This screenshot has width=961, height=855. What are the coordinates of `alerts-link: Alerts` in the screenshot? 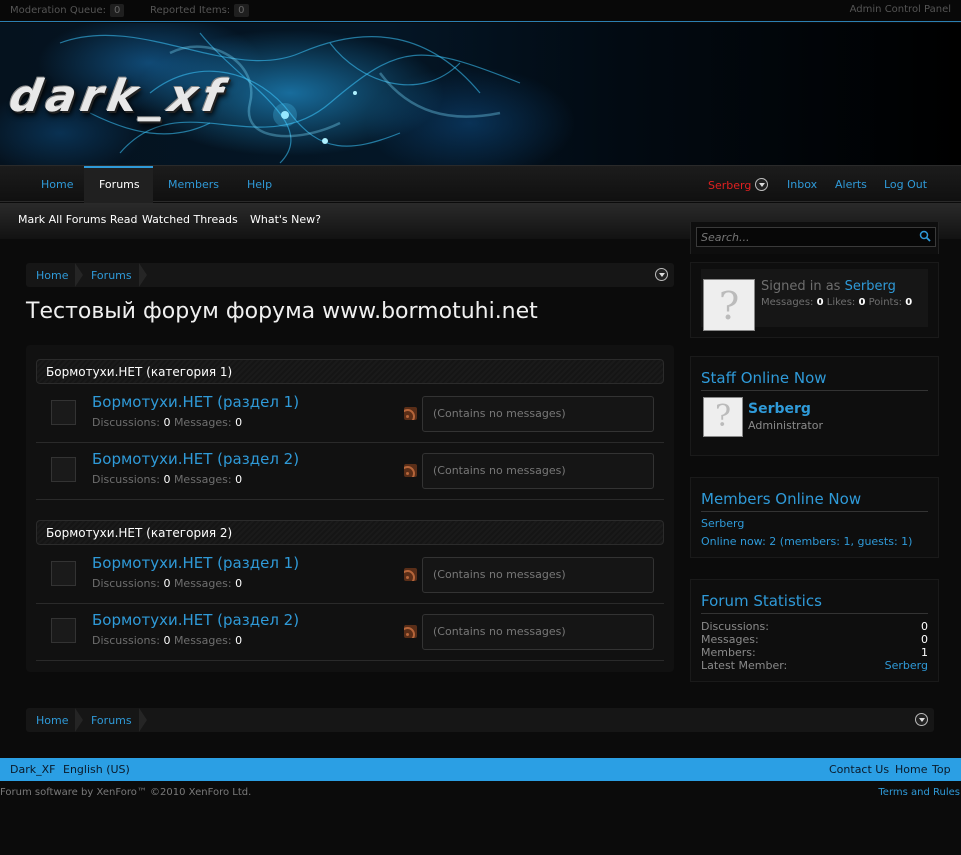 It's located at (851, 184).